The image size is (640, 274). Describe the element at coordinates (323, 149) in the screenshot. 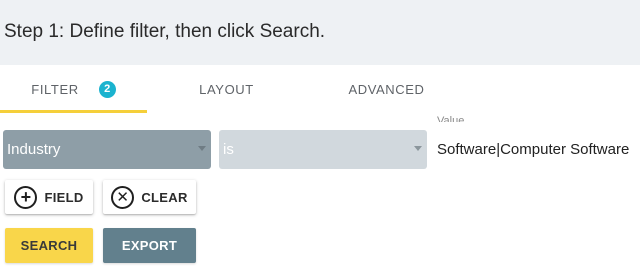

I see `filter-operator-select: is` at that location.